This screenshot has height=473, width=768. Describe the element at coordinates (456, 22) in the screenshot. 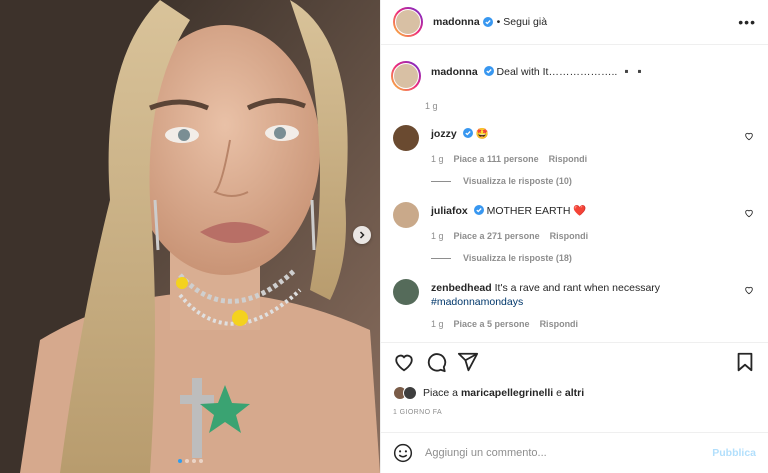

I see `author-username: madonna` at that location.